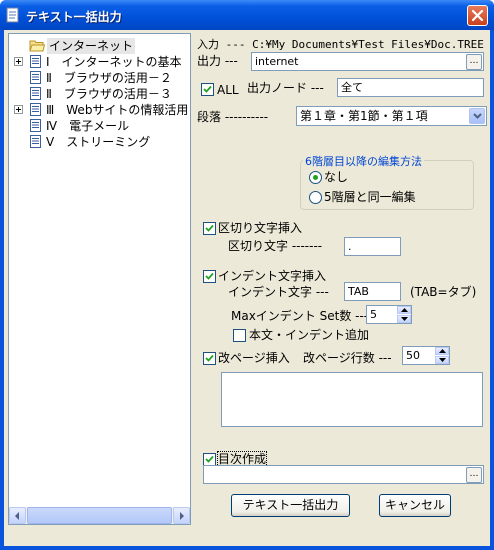 The image size is (494, 550). What do you see at coordinates (12, 15) in the screenshot?
I see `document-app-icon` at bounding box center [12, 15].